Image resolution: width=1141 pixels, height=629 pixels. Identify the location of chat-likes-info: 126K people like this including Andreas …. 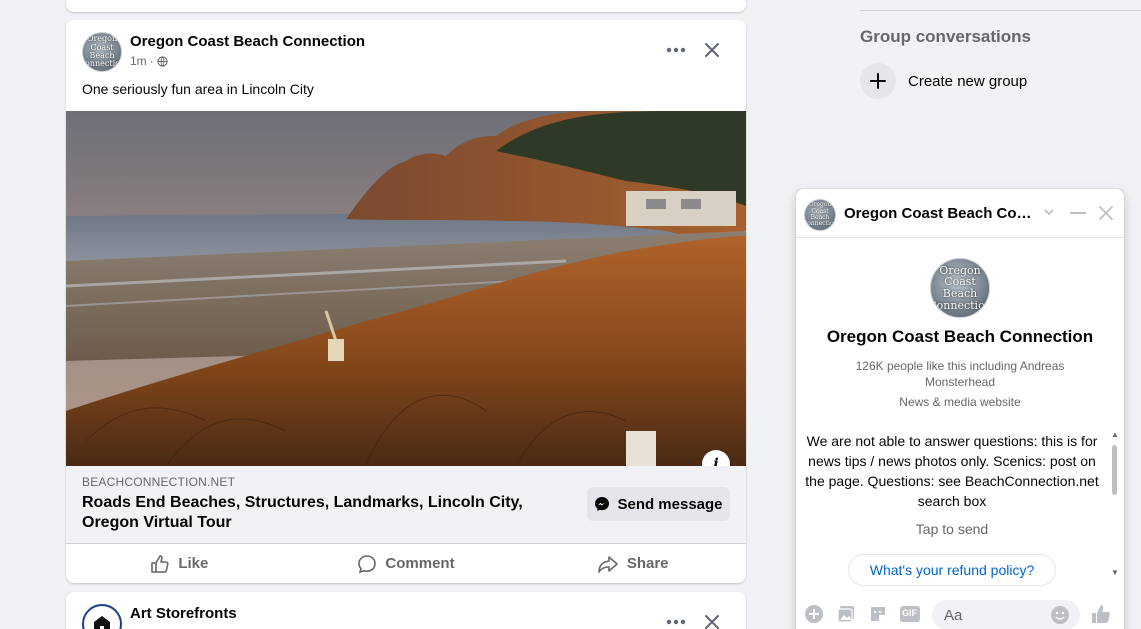
(960, 374).